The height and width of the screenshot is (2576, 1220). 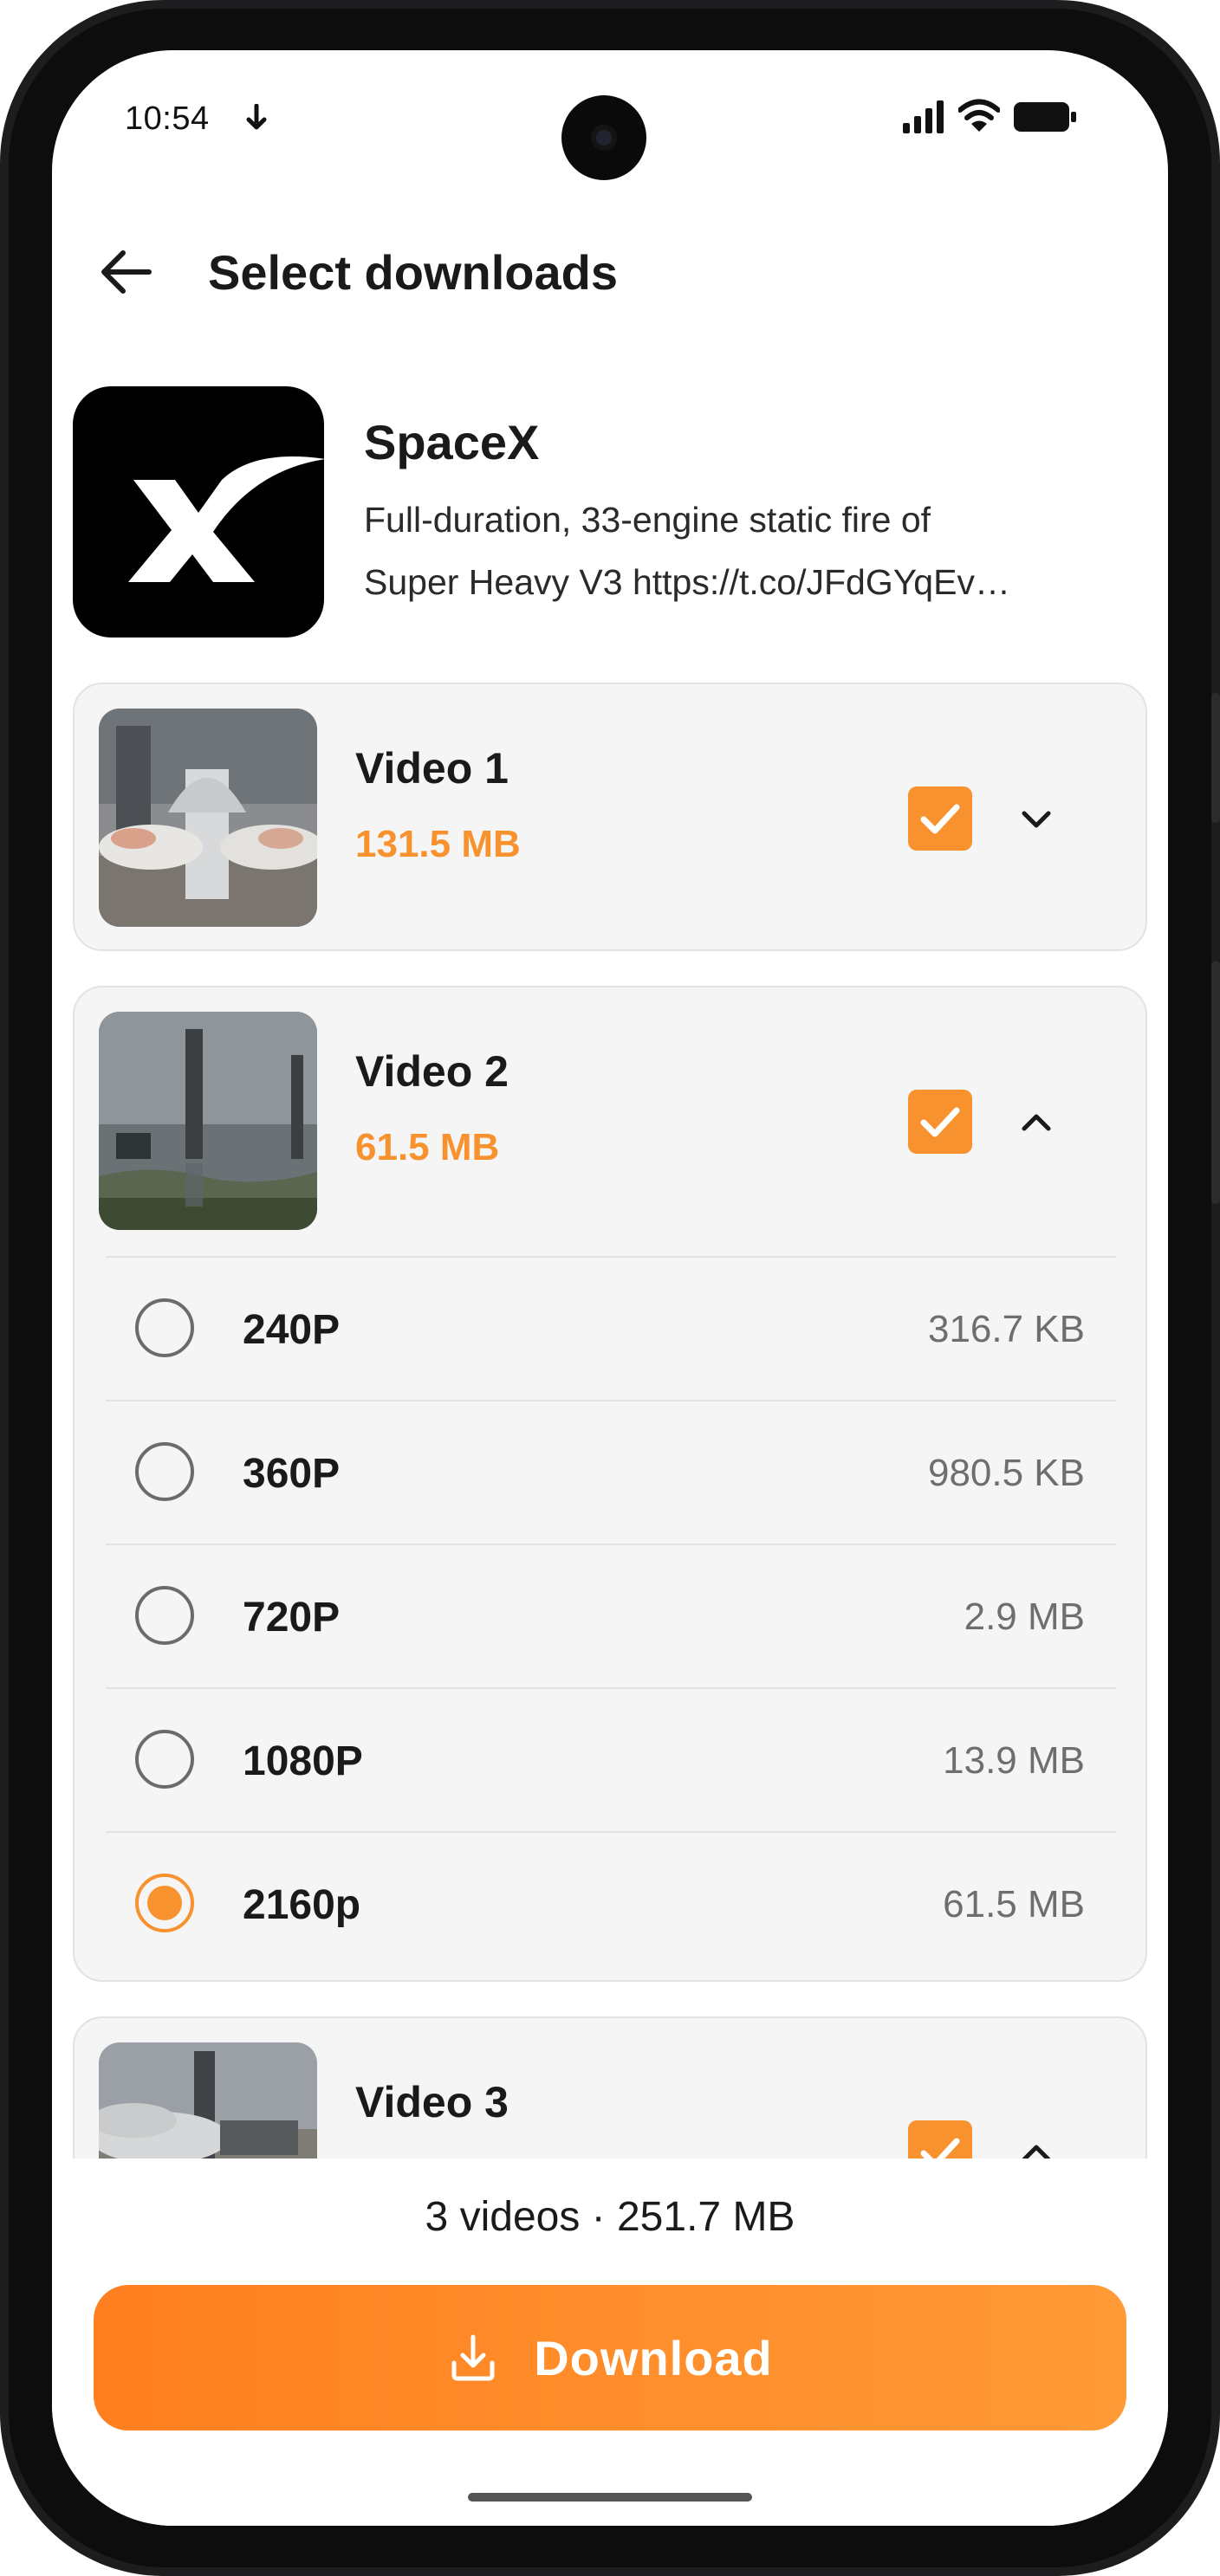 What do you see at coordinates (1006, 1473) in the screenshot?
I see `resolution-size: 980.5 KB` at bounding box center [1006, 1473].